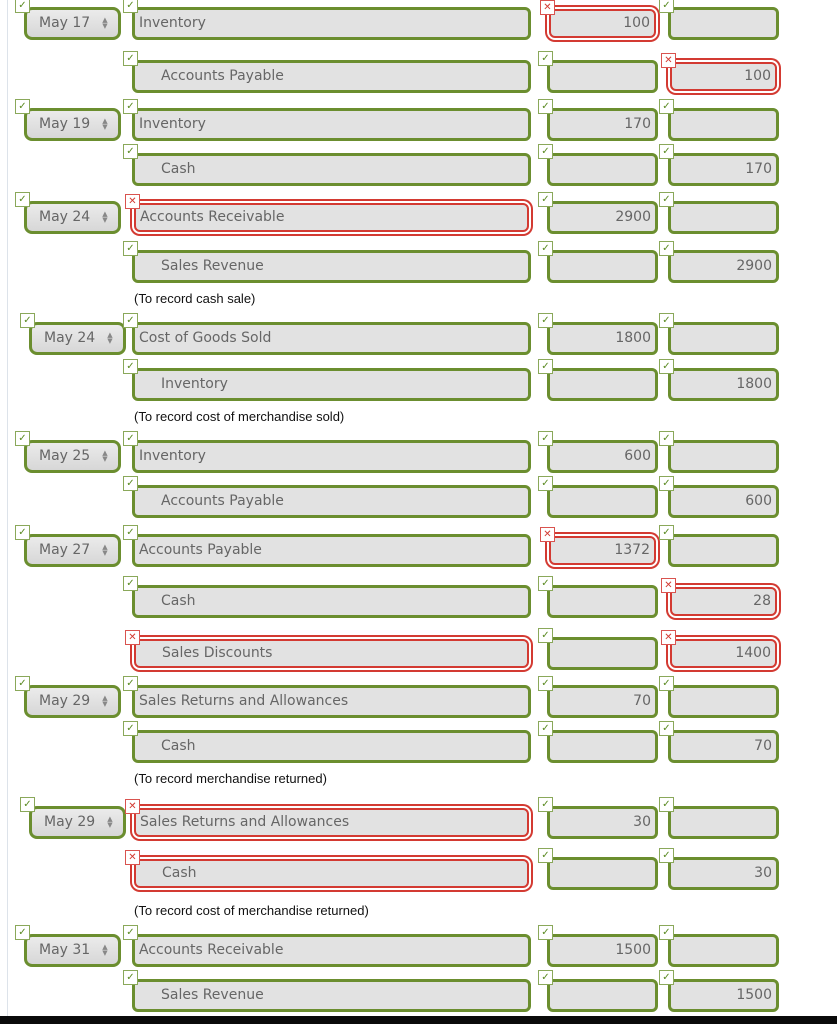 This screenshot has height=1024, width=837. Describe the element at coordinates (251, 910) in the screenshot. I see `entry-description: (To record cost of merchandise returned)` at that location.